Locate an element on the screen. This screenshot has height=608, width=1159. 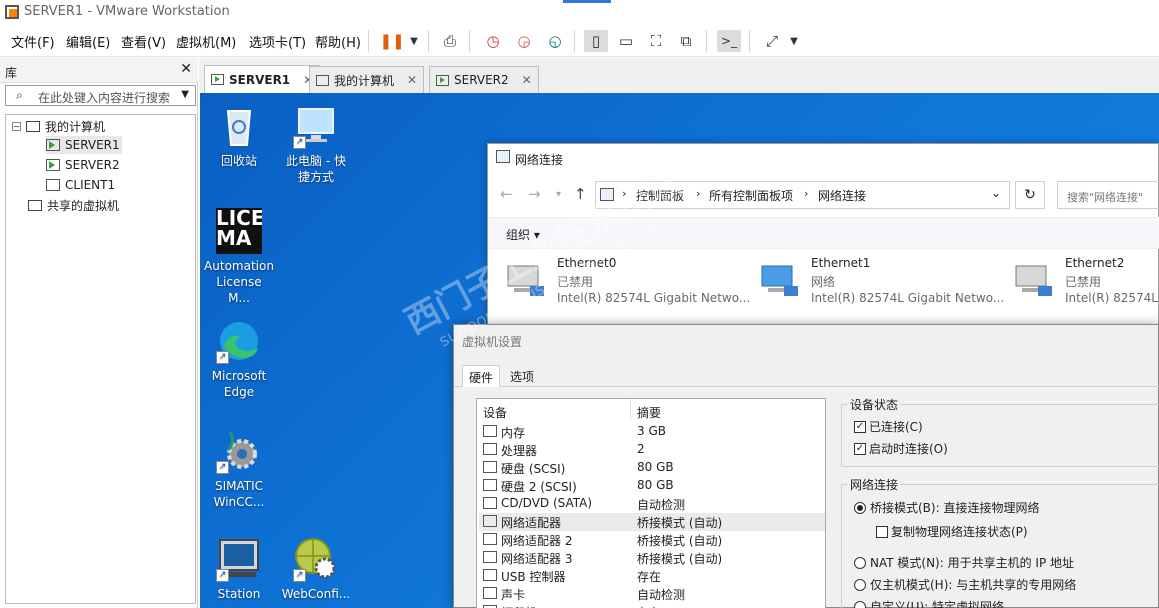
desktop-icon-this-pc: ↗ 此电脑 - 快捷方式 is located at coordinates (316, 144).